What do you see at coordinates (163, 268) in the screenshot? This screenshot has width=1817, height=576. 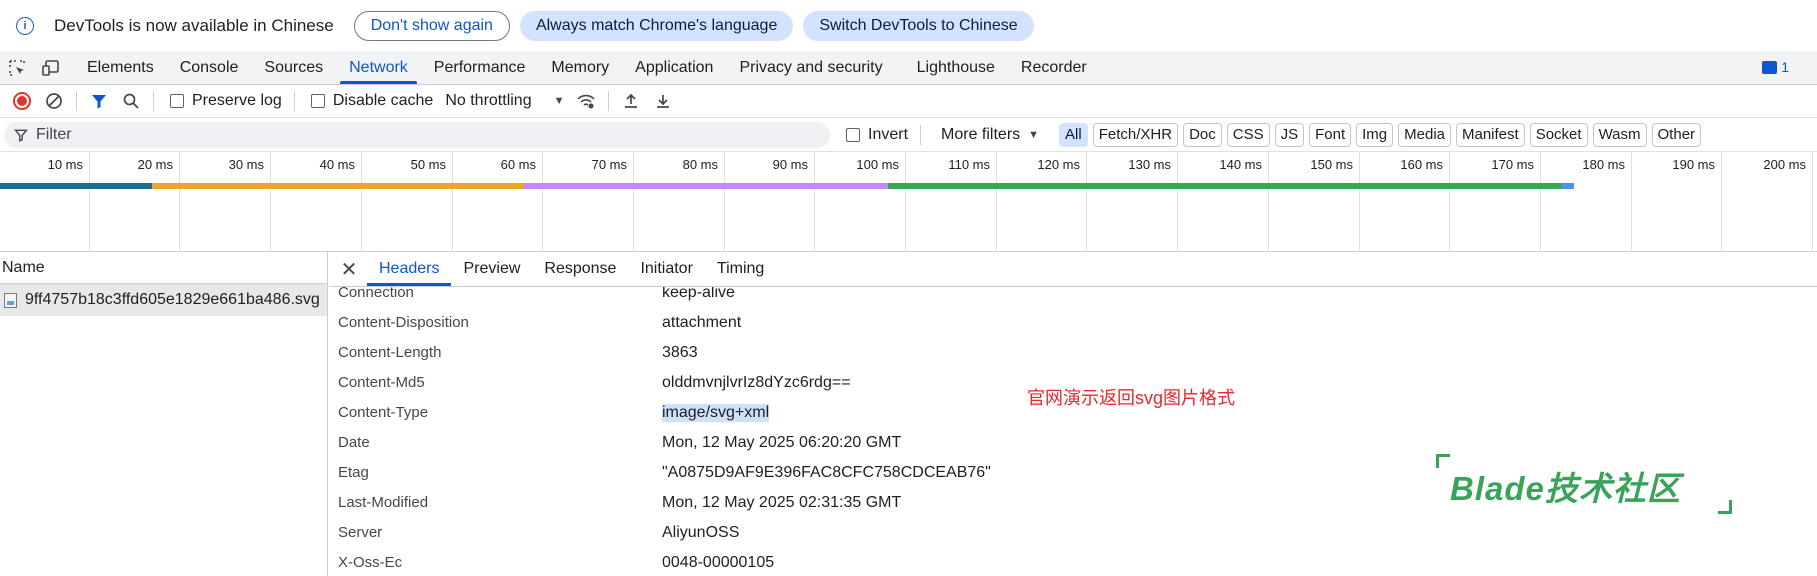 I see `name-column-header: Name` at bounding box center [163, 268].